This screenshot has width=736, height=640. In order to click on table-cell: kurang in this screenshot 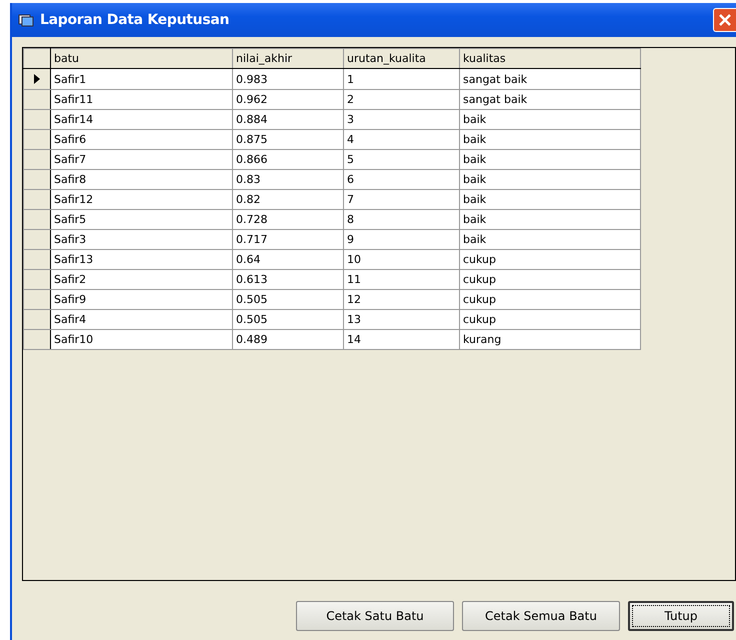, I will do `click(550, 340)`.